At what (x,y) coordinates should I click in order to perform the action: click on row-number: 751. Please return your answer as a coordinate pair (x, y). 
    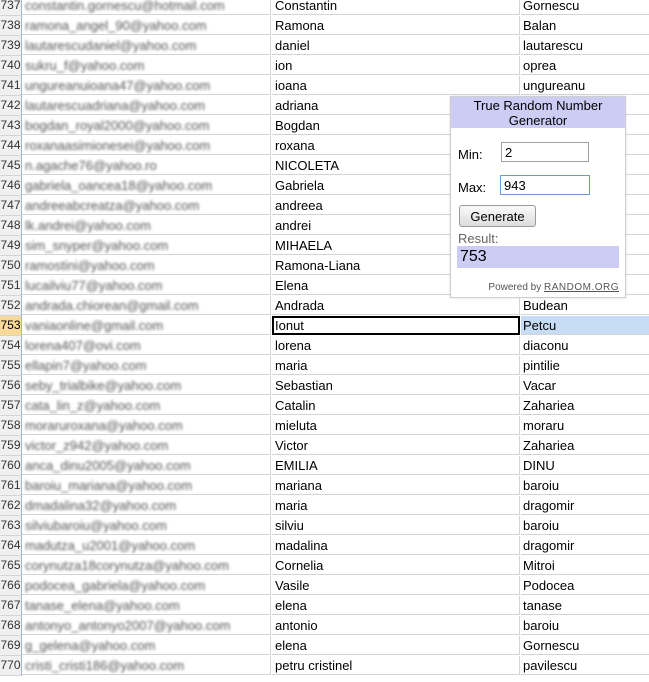
    Looking at the image, I should click on (11, 286).